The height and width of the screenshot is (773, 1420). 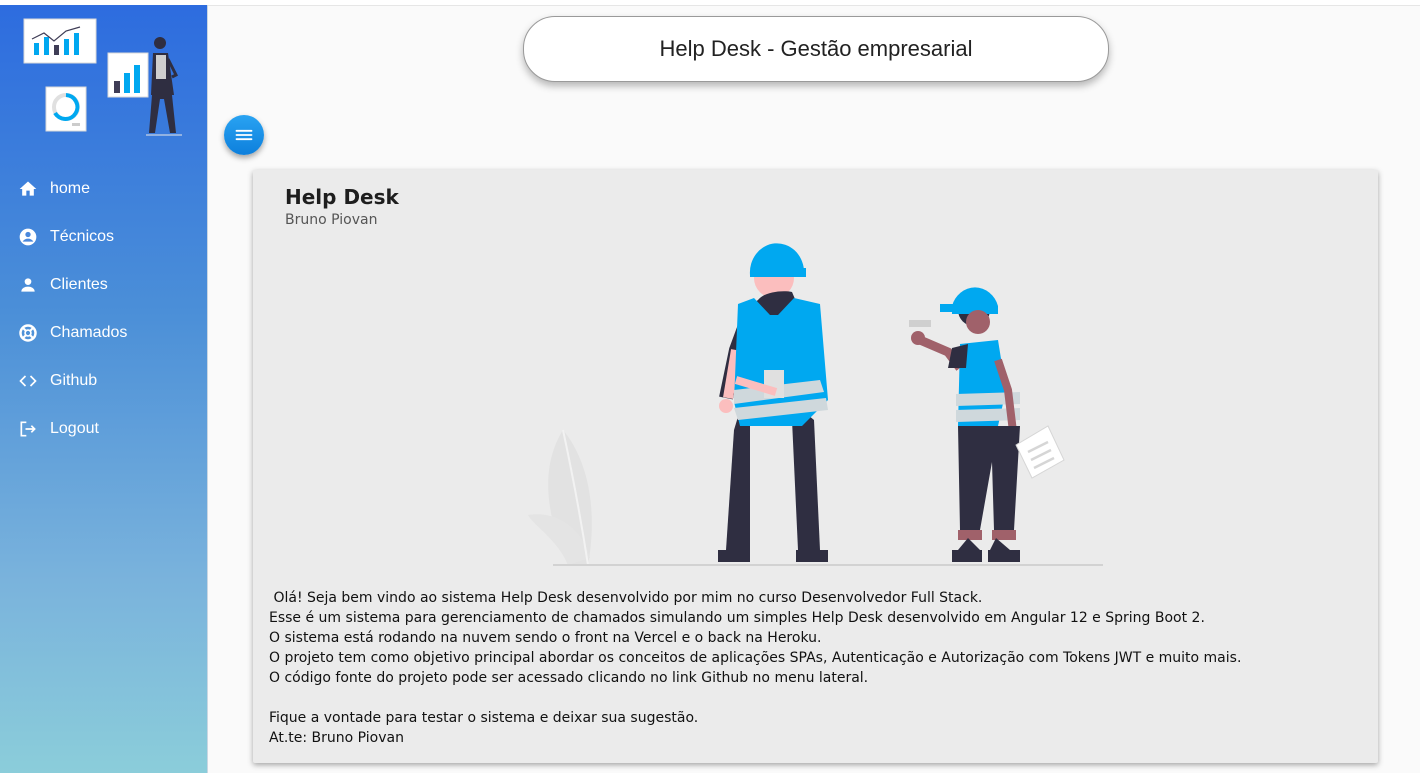 I want to click on menu-icon, so click(x=244, y=135).